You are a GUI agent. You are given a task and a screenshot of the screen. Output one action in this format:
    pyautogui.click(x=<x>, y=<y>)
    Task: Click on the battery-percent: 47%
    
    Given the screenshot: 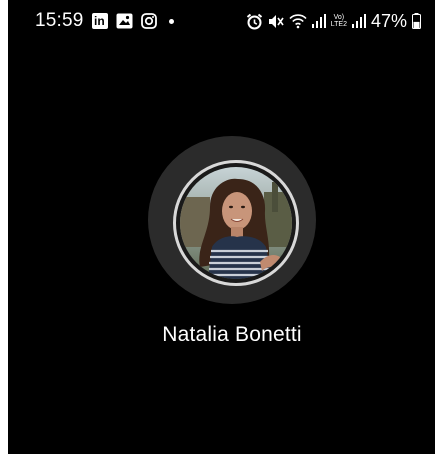 What is the action you would take?
    pyautogui.click(x=388, y=20)
    